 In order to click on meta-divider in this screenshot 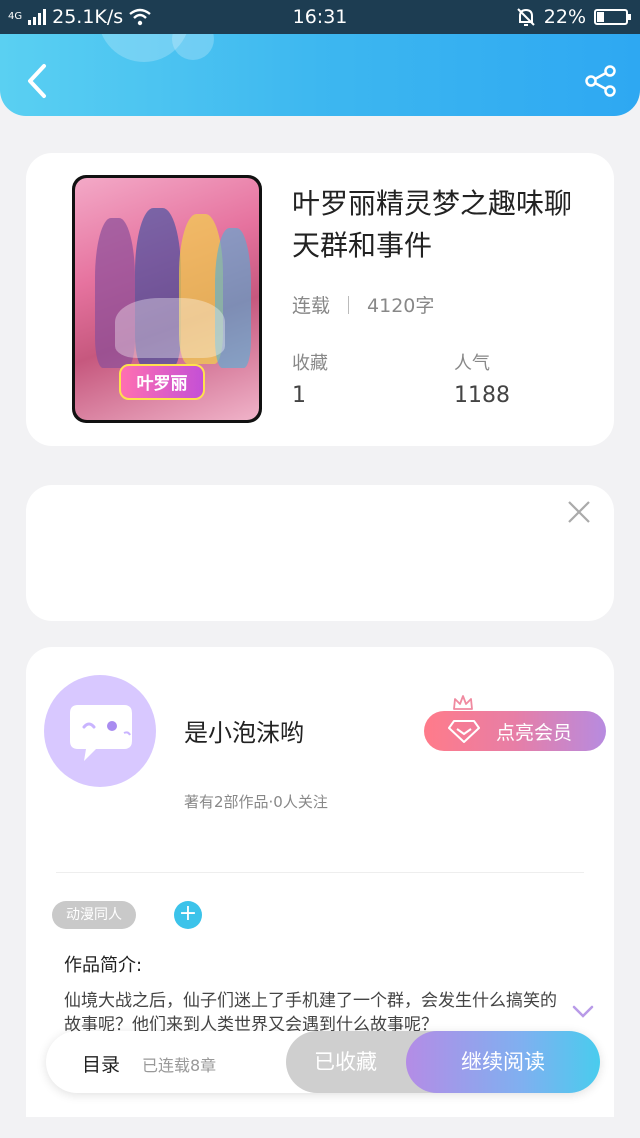, I will do `click(349, 304)`.